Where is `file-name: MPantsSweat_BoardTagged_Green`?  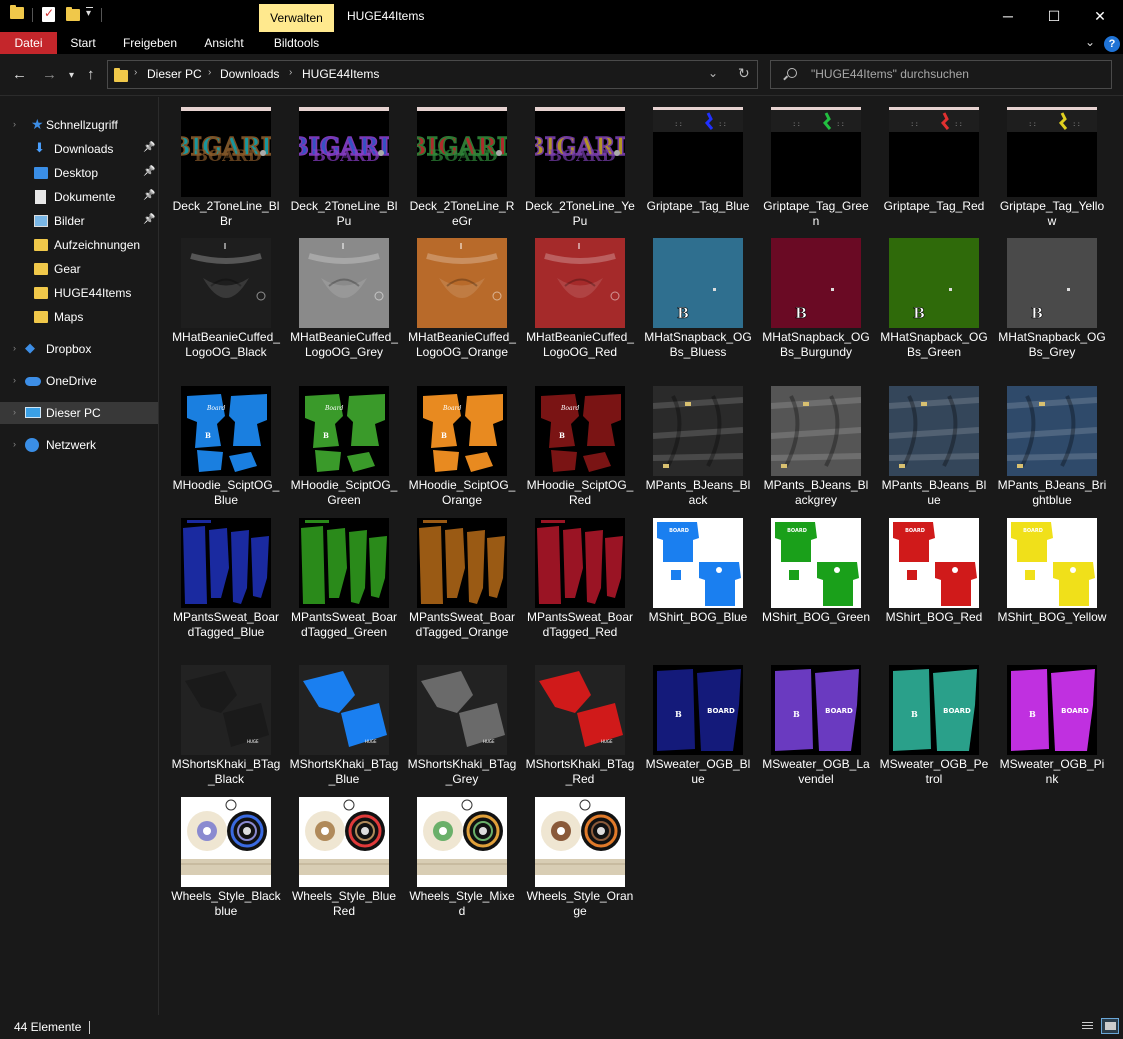
file-name: MPantsSweat_BoardTagged_Green is located at coordinates (344, 624).